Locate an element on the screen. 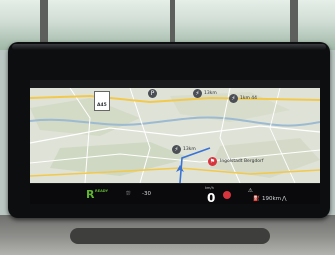 This screenshot has width=335, height=255. parking-icon: P is located at coordinates (152, 93).